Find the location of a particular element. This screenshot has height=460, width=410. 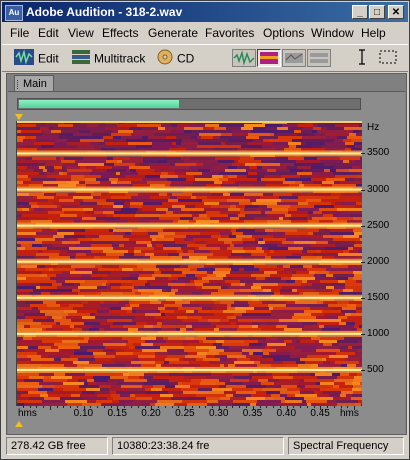

frequency-ruler: Hz 3500 3000 2500 2000 1500 1000 500 is located at coordinates (381, 263).